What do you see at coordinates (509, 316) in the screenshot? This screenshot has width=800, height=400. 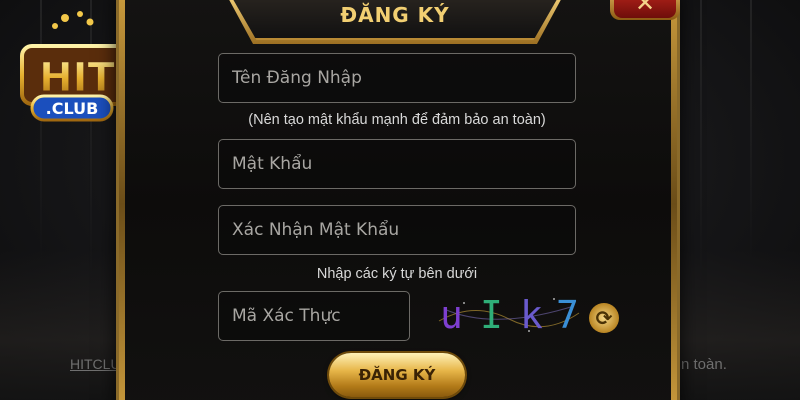 I see `captcha-image: u I k 7` at bounding box center [509, 316].